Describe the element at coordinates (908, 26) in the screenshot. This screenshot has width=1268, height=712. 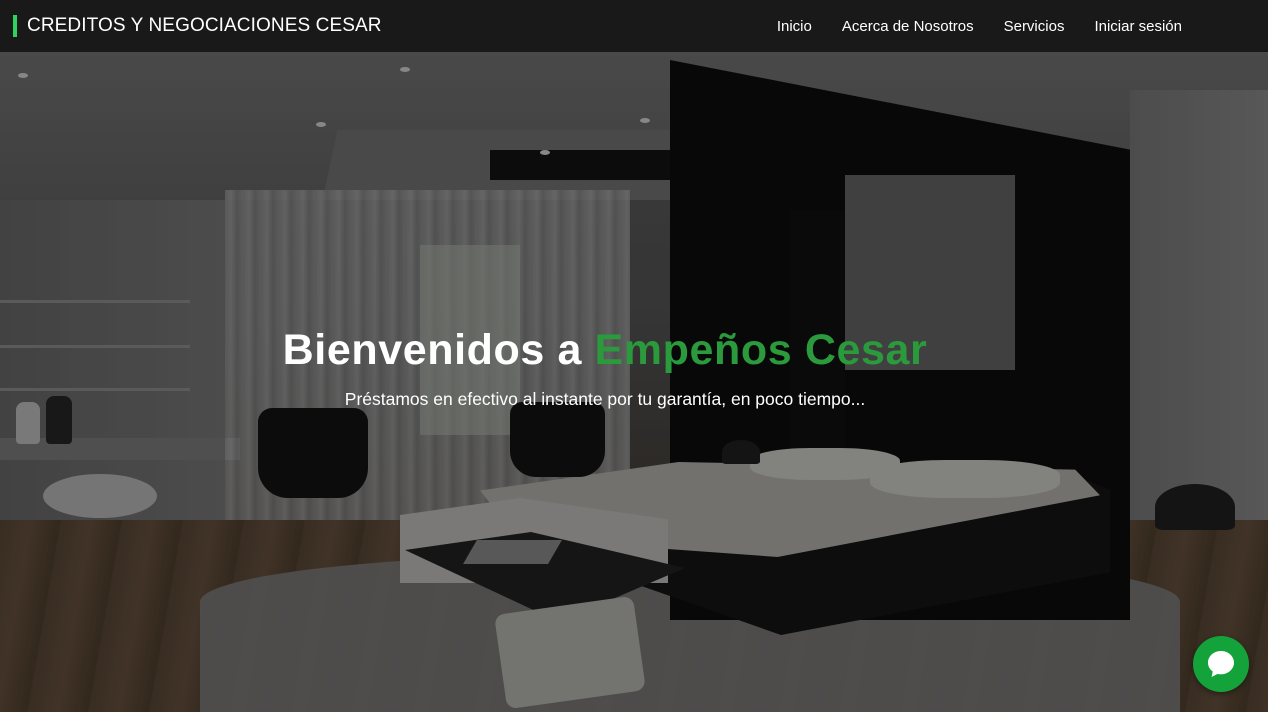
I see `nav-link-acerca-de-nosotros: Acerca de Nosotros` at that location.